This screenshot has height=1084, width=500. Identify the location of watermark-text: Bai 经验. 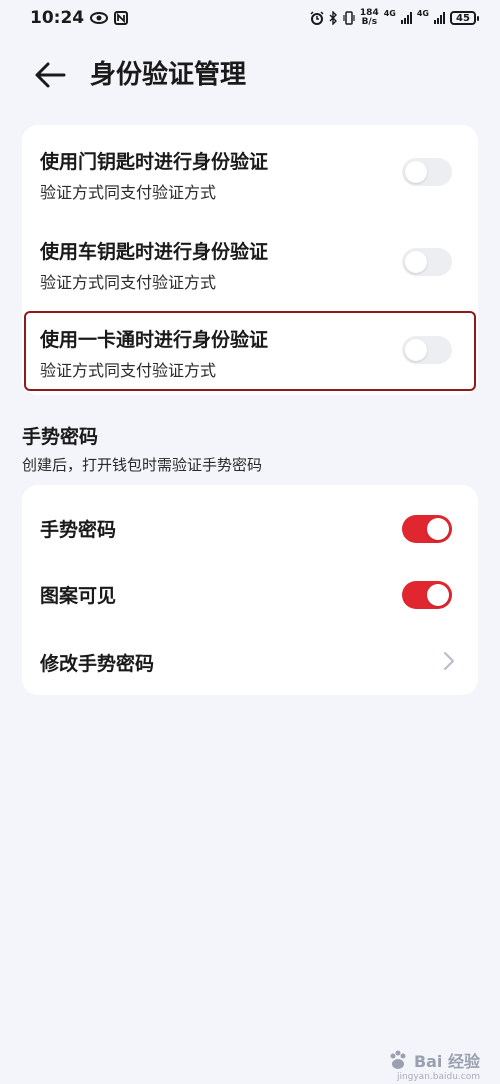
(446, 1061).